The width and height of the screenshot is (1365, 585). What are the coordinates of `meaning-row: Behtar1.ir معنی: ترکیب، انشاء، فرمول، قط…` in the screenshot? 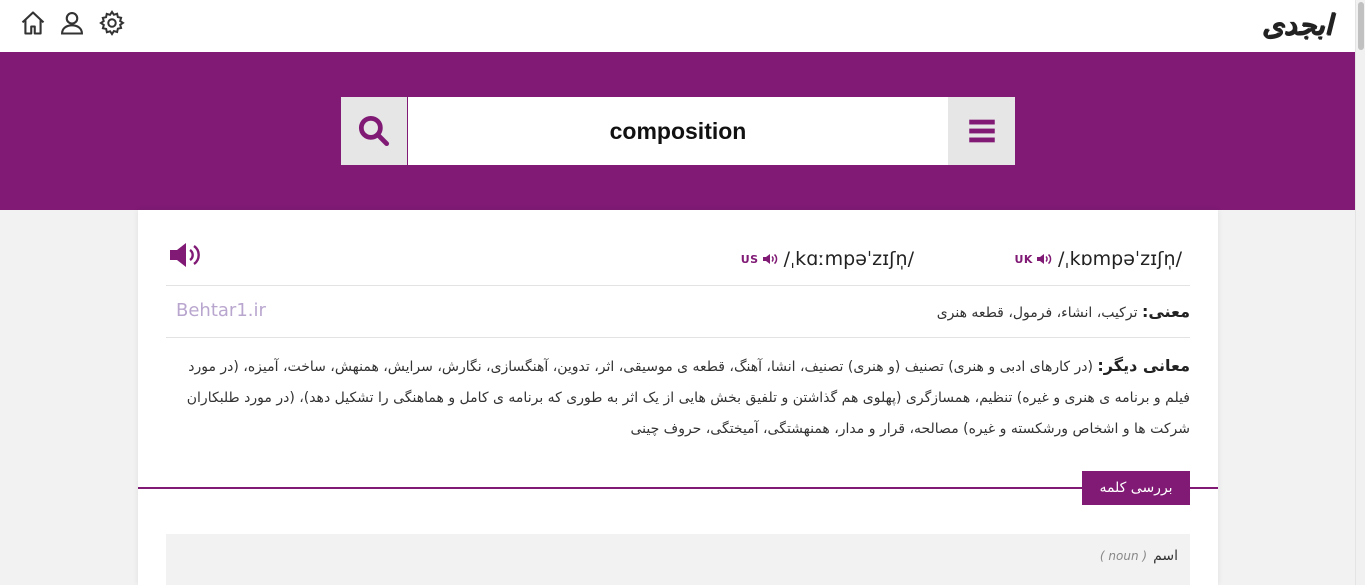 It's located at (678, 312).